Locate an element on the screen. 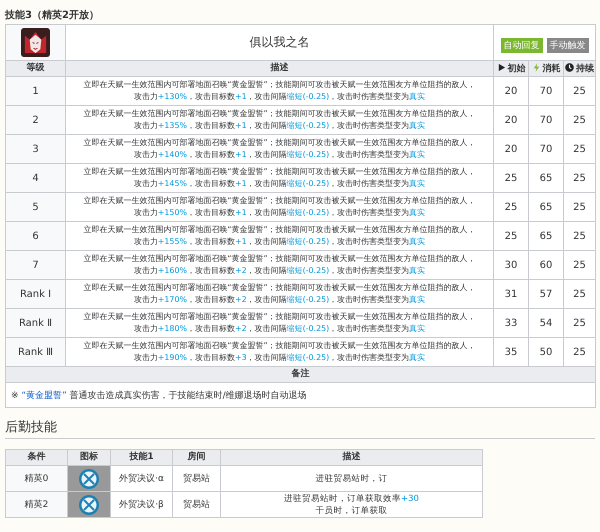 Image resolution: width=600 pixels, height=532 pixels. skill-cell: 外贸决议·β is located at coordinates (141, 505).